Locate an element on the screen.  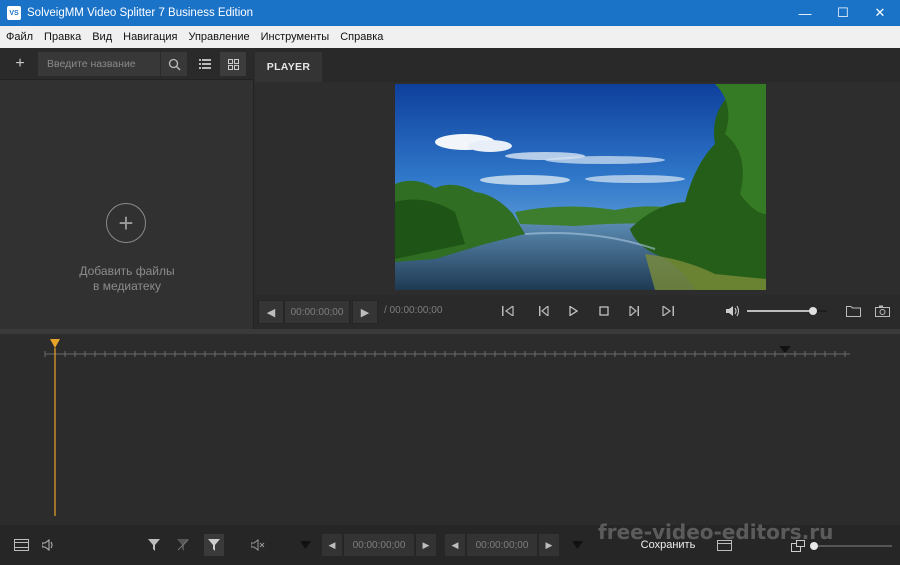
out-timecode: 00:00:00;00 is located at coordinates (502, 545).